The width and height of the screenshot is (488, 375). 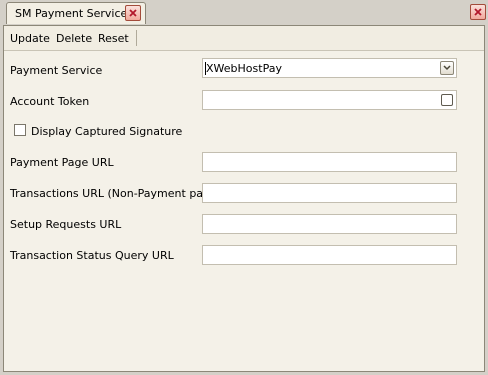 What do you see at coordinates (244, 12) in the screenshot?
I see `tab-strip: SM Payment Services` at bounding box center [244, 12].